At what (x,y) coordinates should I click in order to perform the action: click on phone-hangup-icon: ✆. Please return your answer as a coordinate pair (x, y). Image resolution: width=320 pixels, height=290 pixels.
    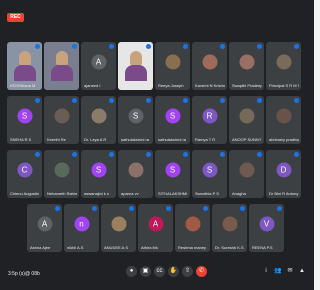
    Looking at the image, I should click on (201, 271).